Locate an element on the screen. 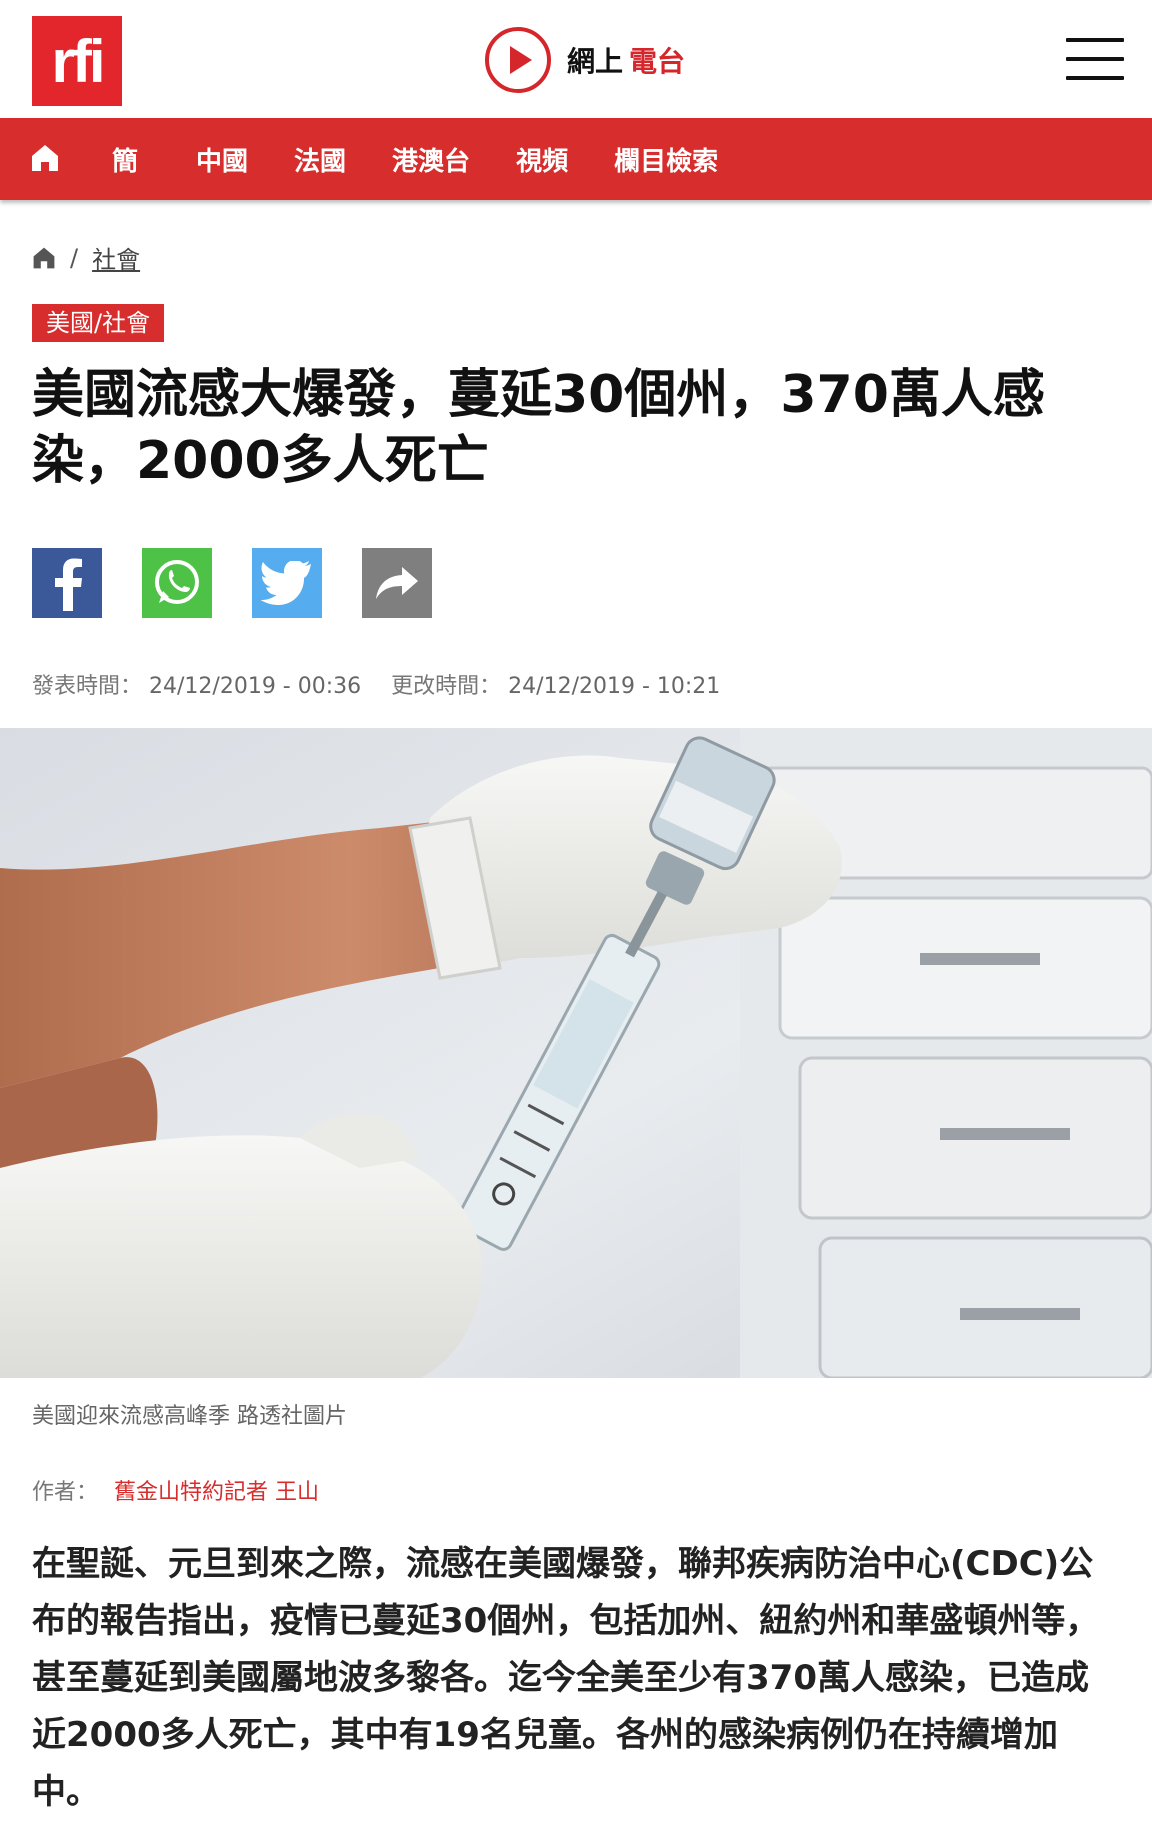 The image size is (1152, 1848). main-nav: 簡 中國 法國 港澳台 視頻 欄目檢索 is located at coordinates (576, 159).